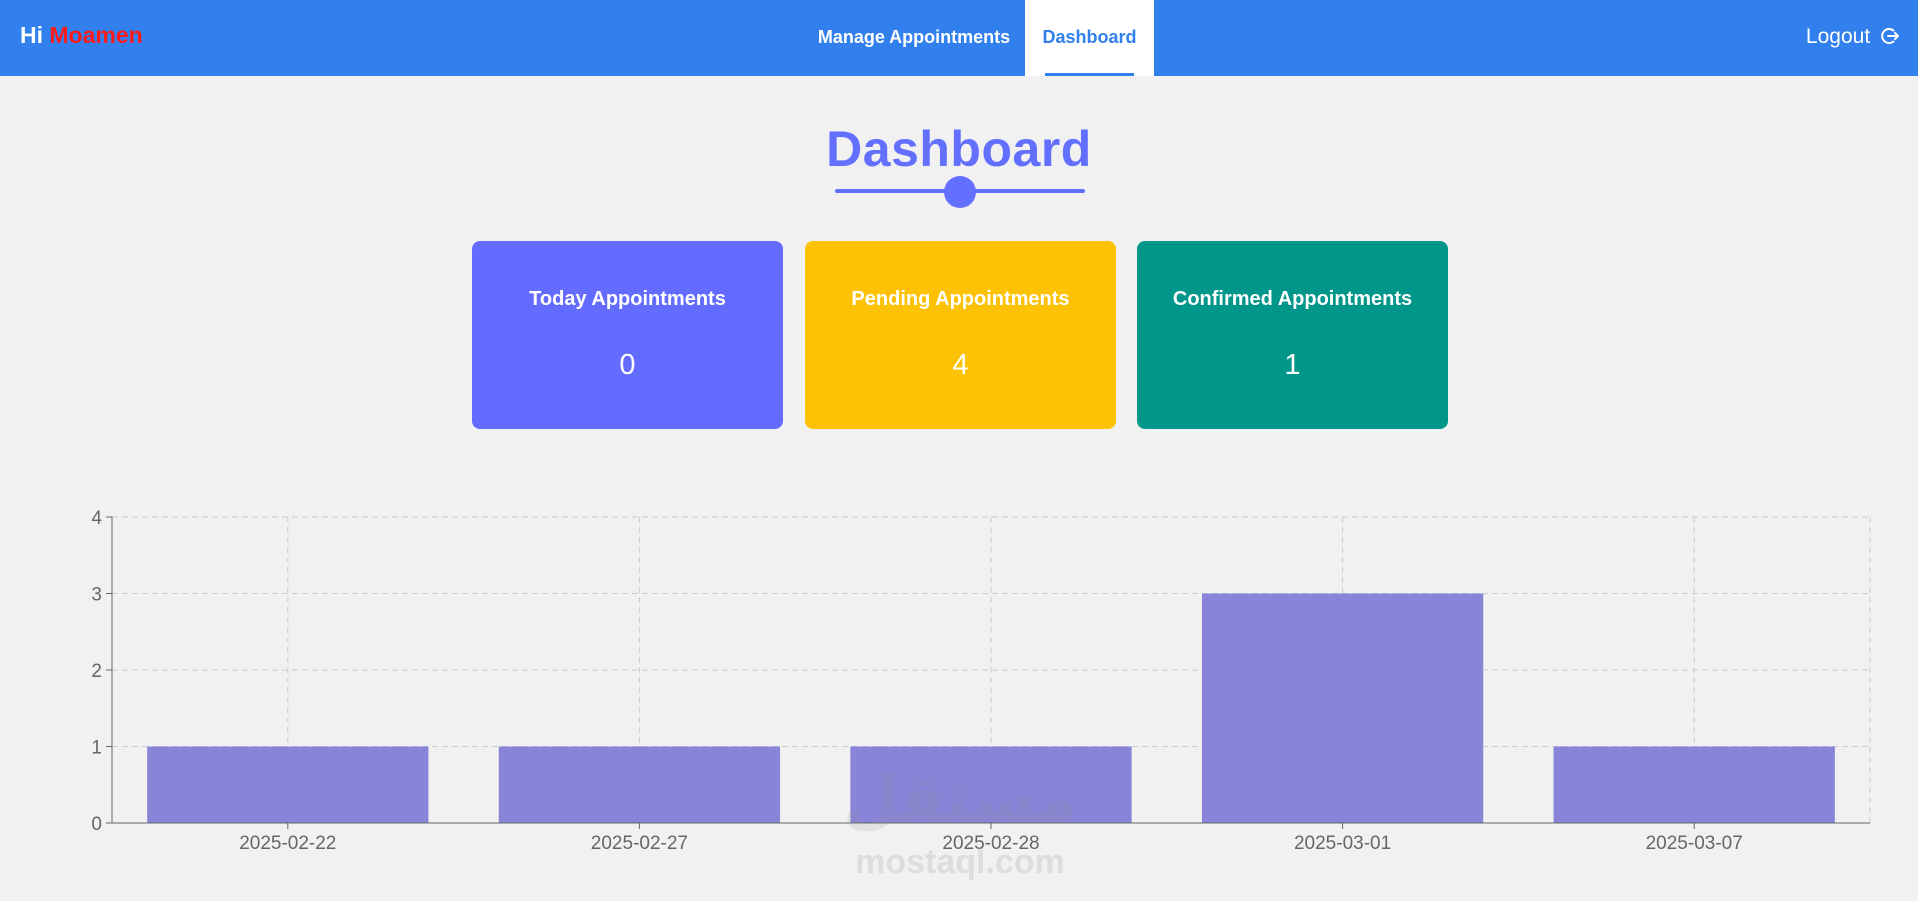  What do you see at coordinates (627, 299) in the screenshot?
I see `card-label: Today Appointments` at bounding box center [627, 299].